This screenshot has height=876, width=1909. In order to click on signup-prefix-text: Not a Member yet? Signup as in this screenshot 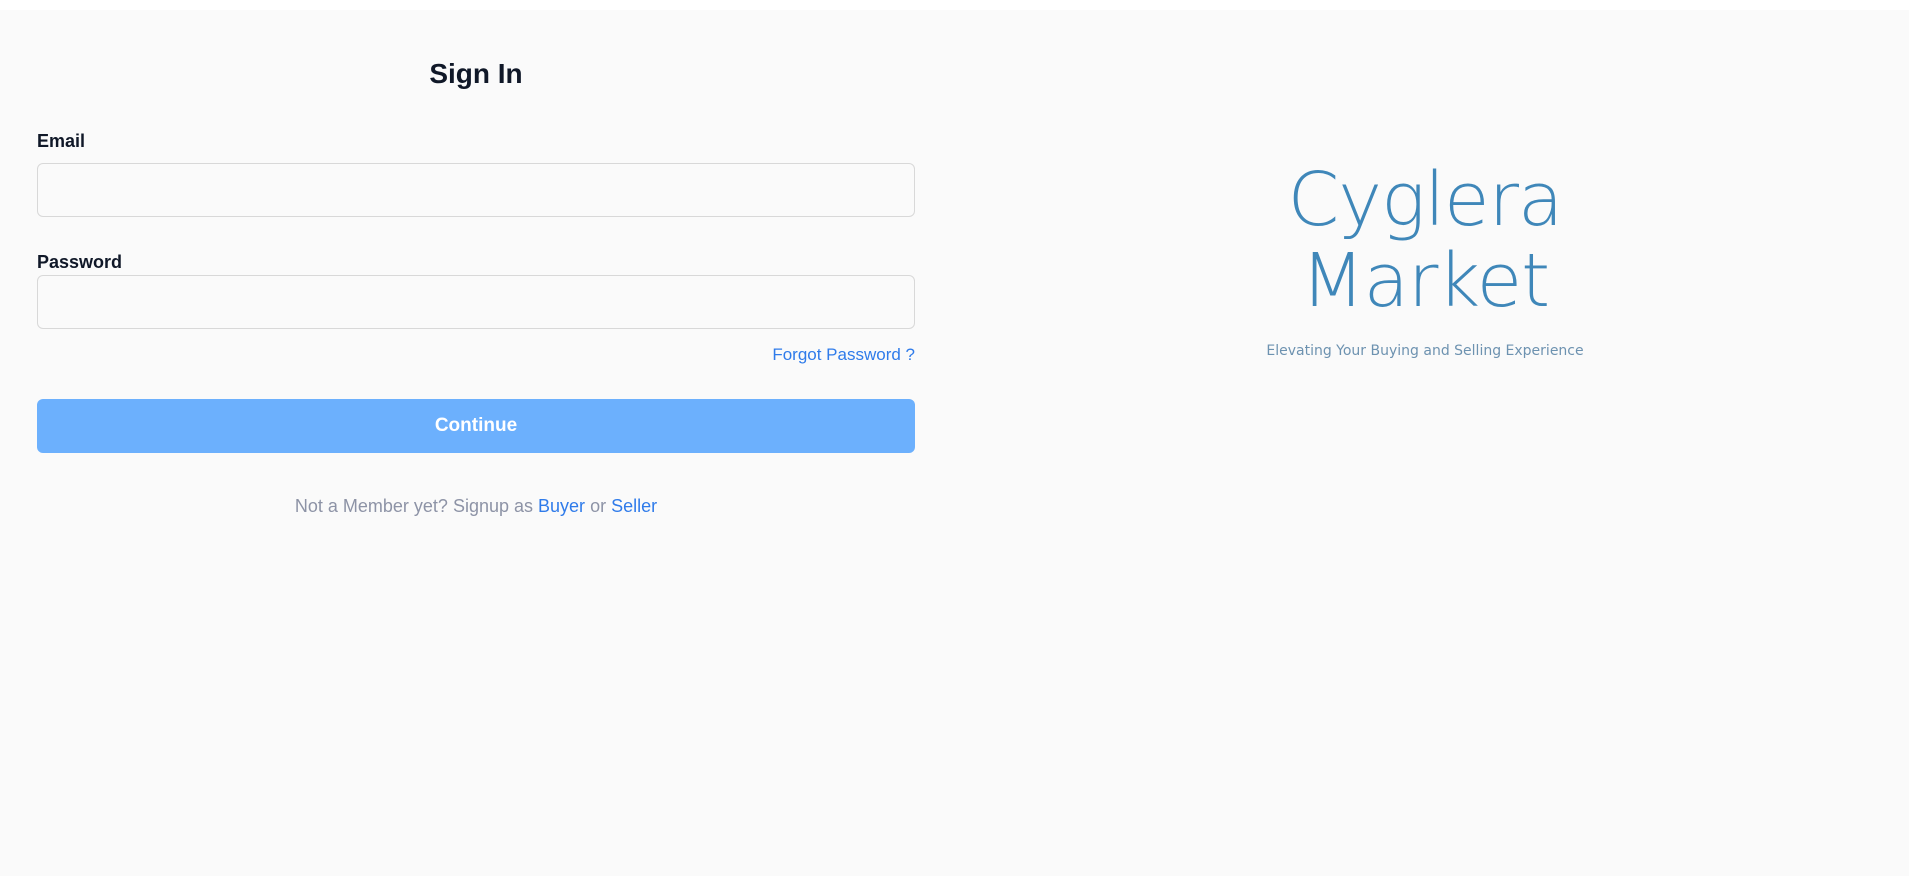, I will do `click(413, 506)`.